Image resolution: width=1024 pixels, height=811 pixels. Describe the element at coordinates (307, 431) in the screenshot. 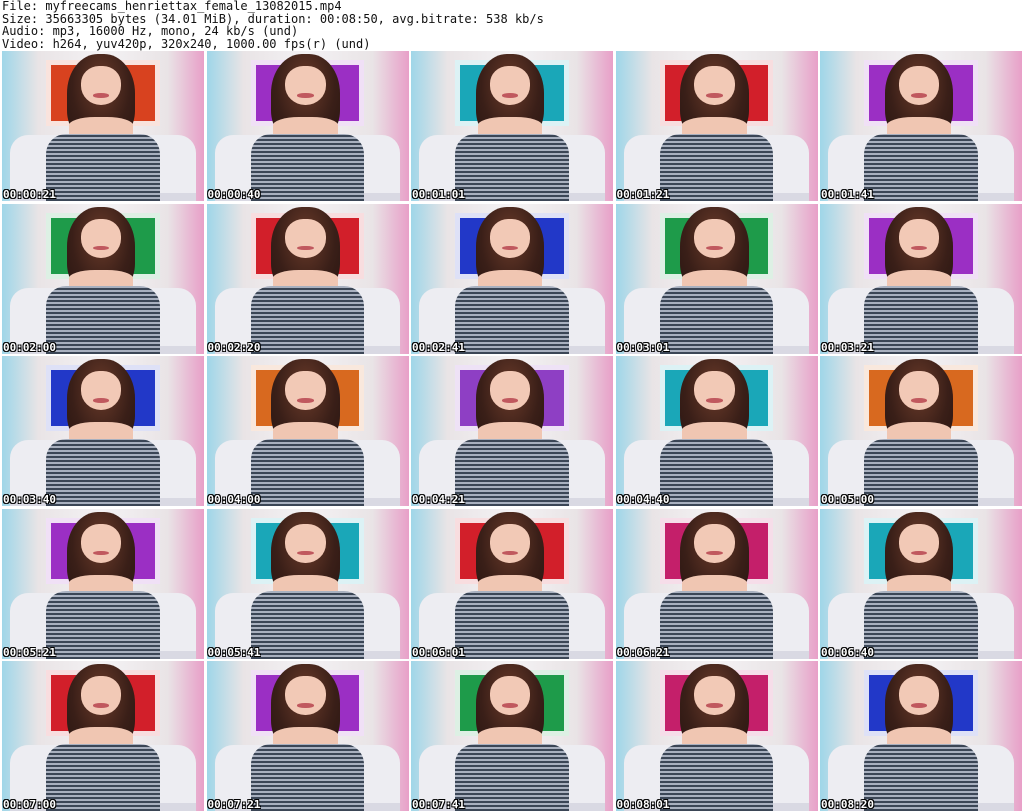

I see `video-thumbnail: 00:04:00` at that location.